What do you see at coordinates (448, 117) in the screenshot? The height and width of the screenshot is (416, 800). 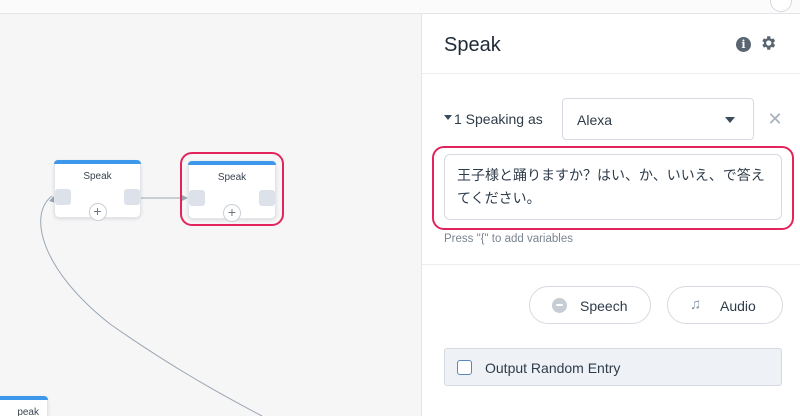 I see `collapse-caret-icon` at bounding box center [448, 117].